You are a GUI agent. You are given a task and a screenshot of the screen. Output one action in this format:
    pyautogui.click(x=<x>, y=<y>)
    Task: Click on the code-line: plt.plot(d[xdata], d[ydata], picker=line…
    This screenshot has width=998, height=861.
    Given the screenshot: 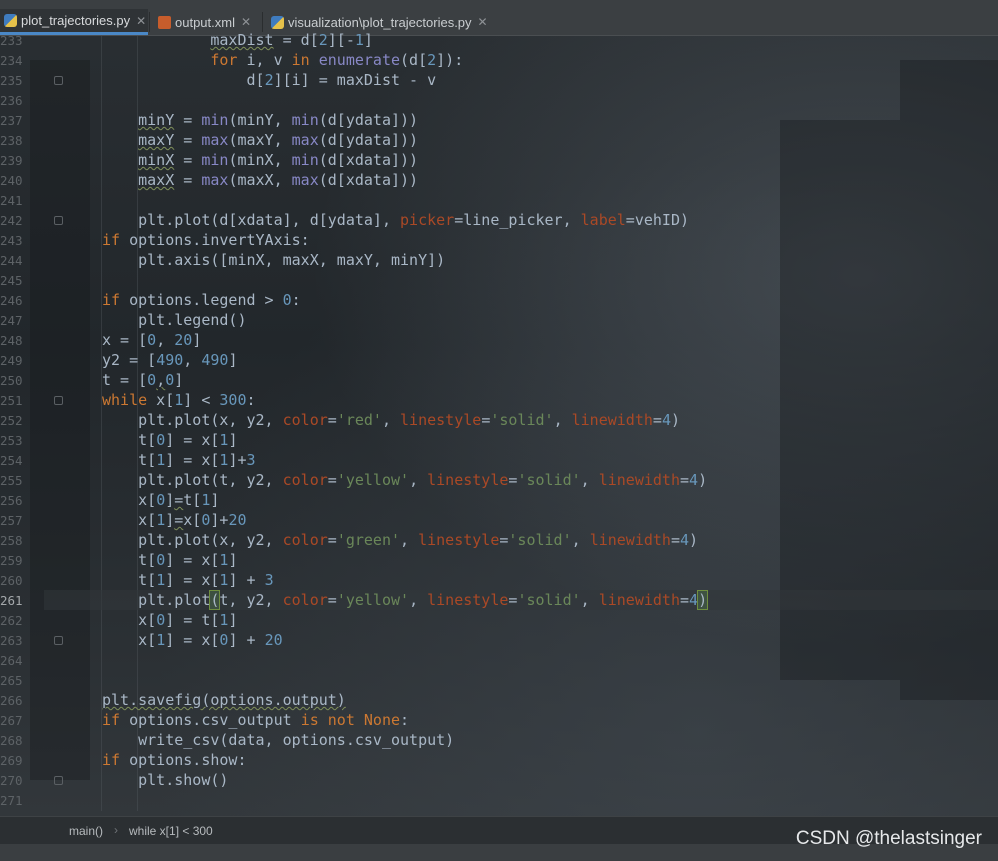 What is the action you would take?
    pyautogui.click(x=377, y=220)
    